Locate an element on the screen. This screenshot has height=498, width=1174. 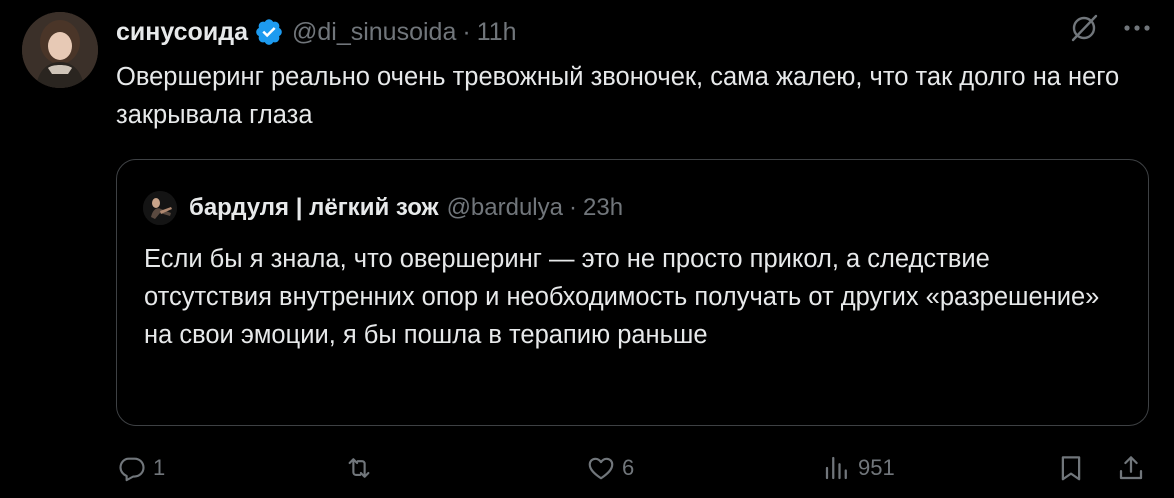
like-button: 6 is located at coordinates (610, 468).